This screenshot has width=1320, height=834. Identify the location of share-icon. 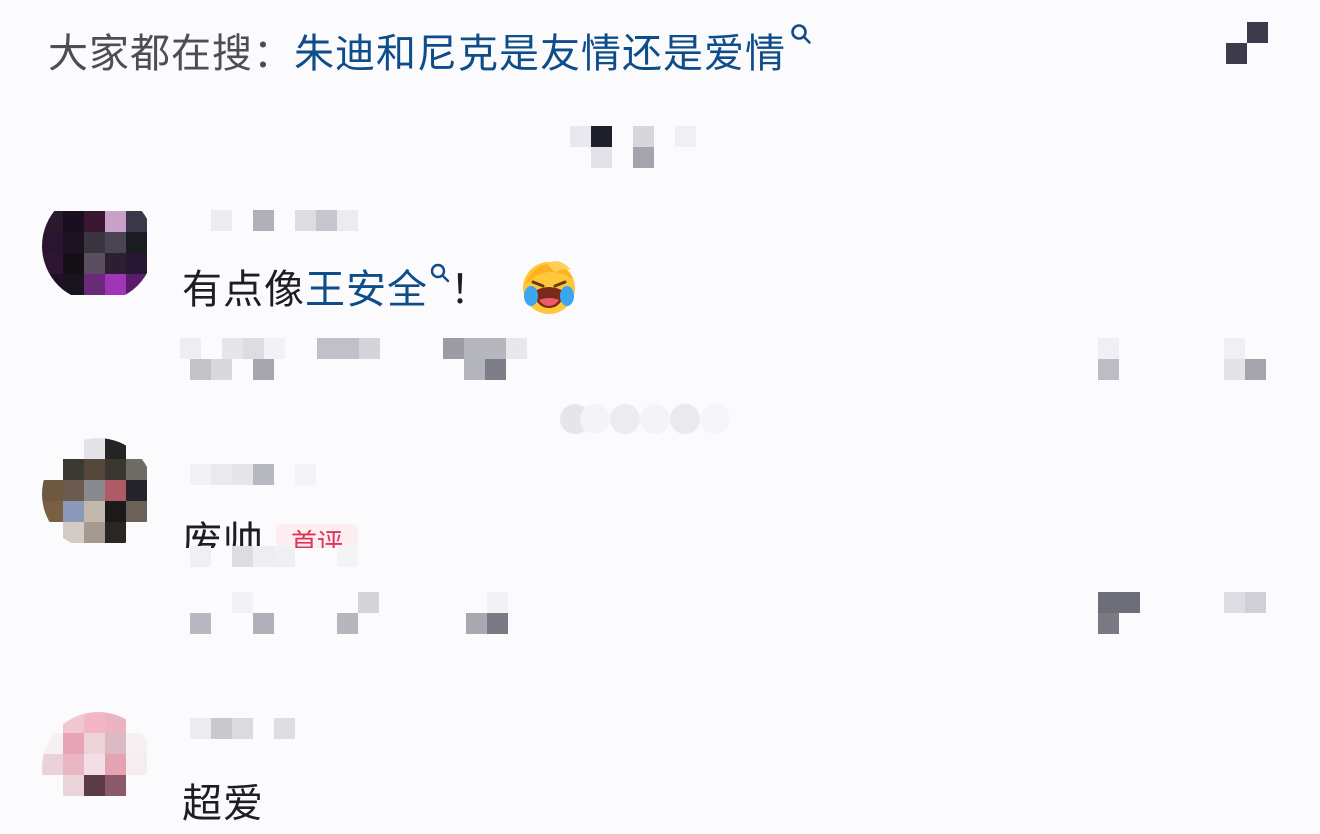
(1247, 43).